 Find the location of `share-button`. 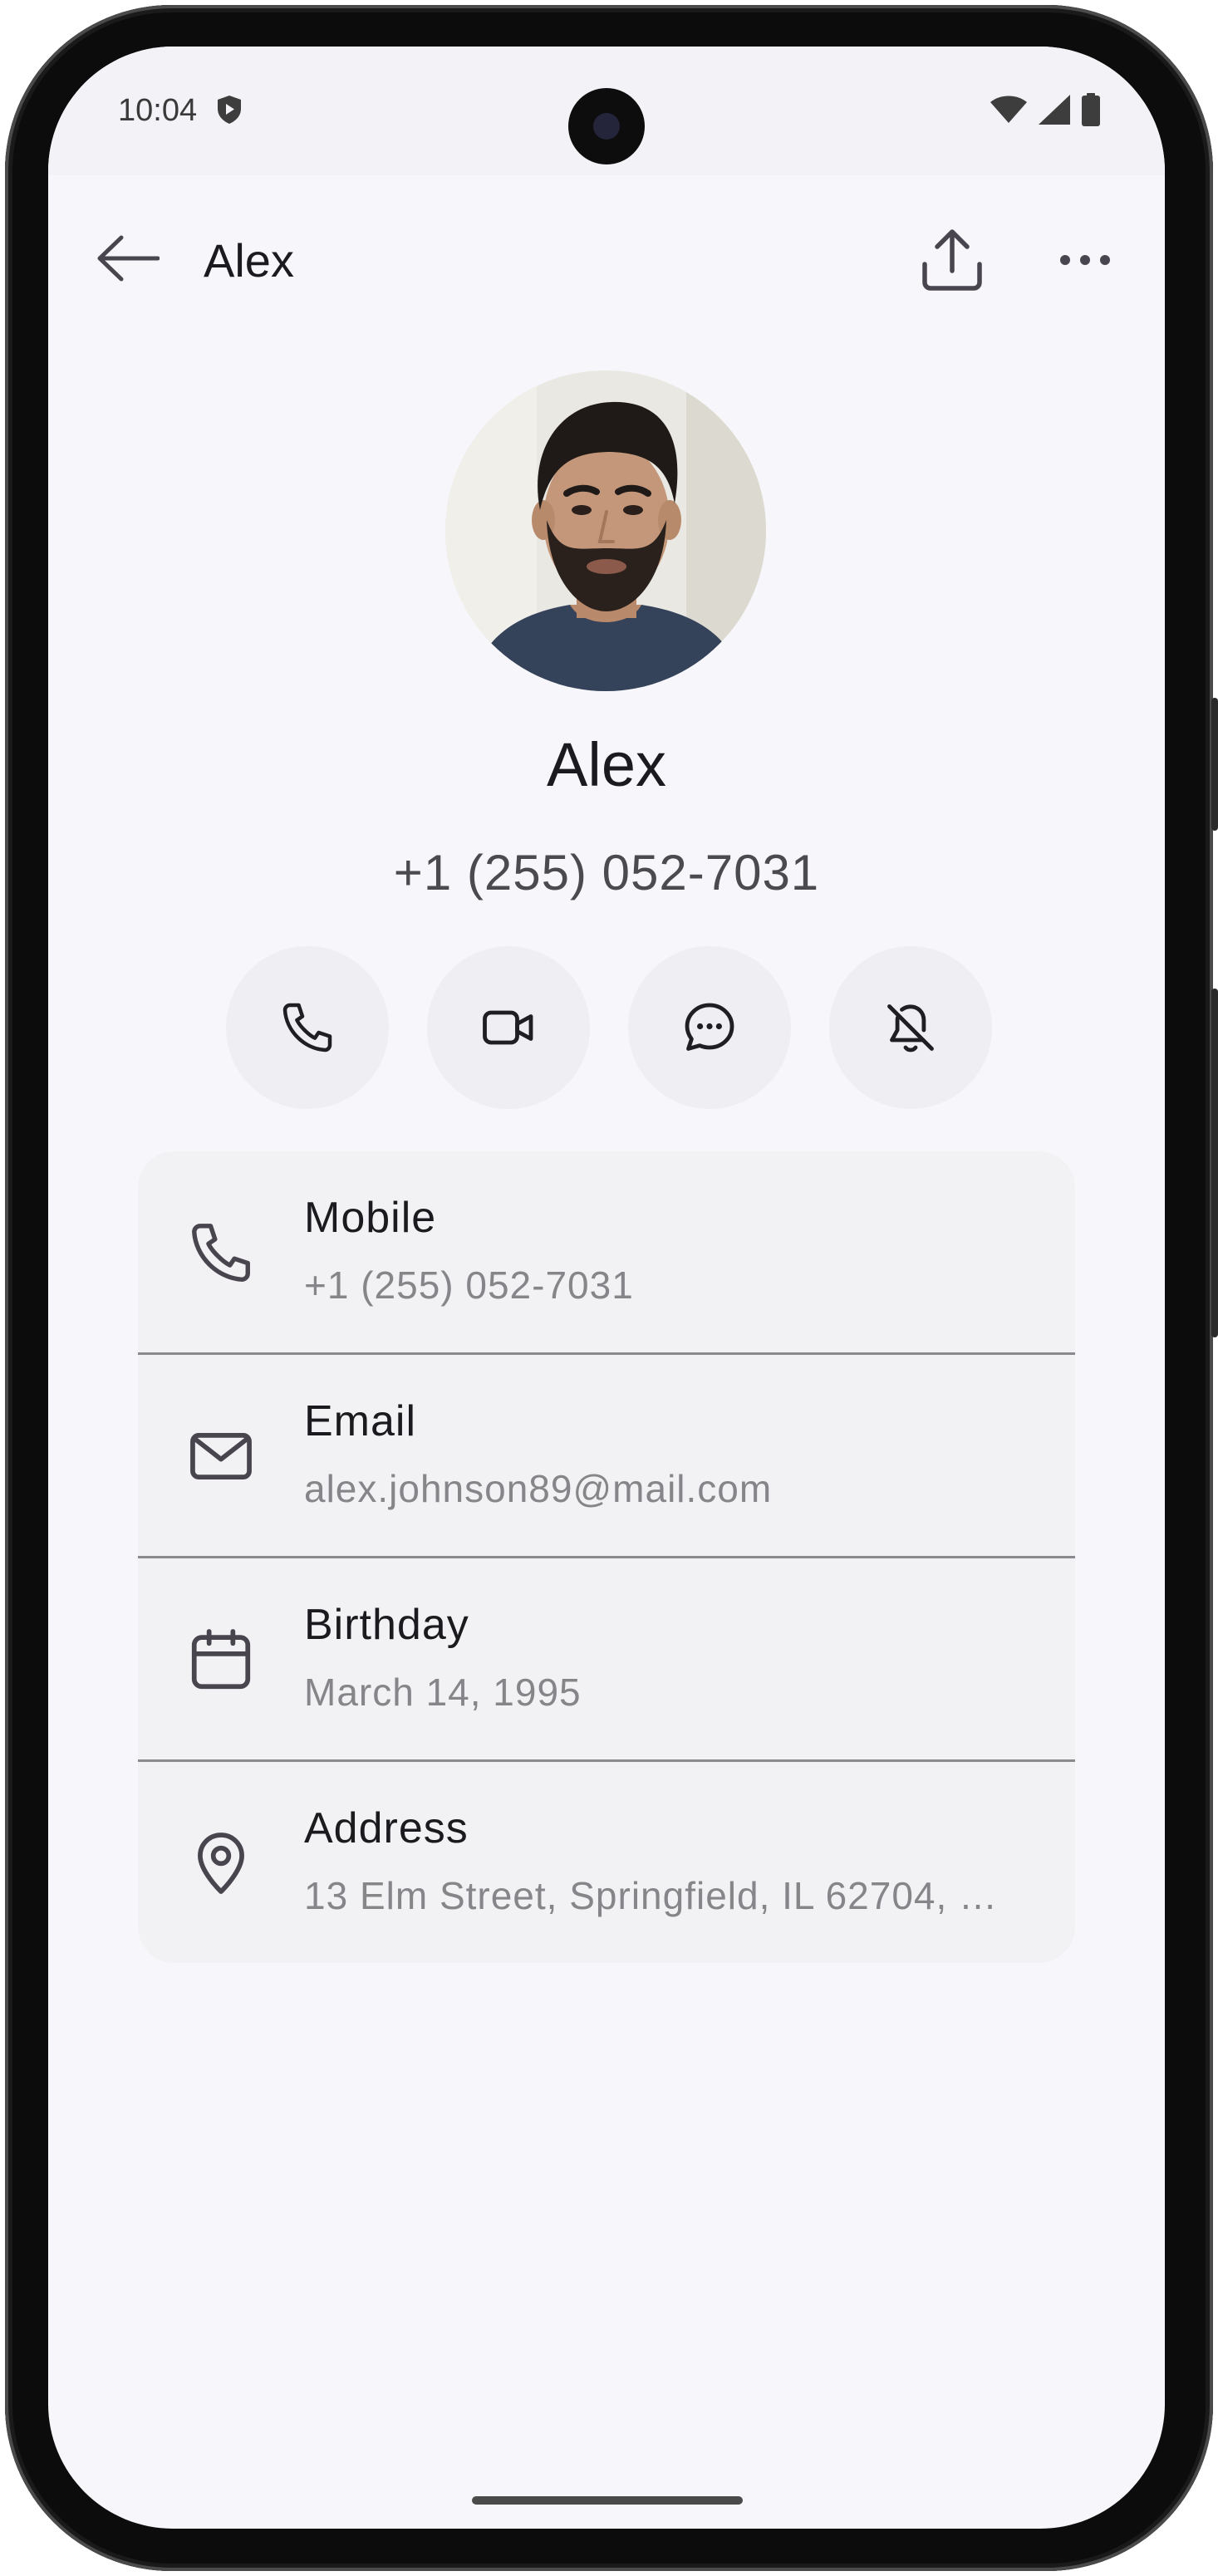

share-button is located at coordinates (952, 260).